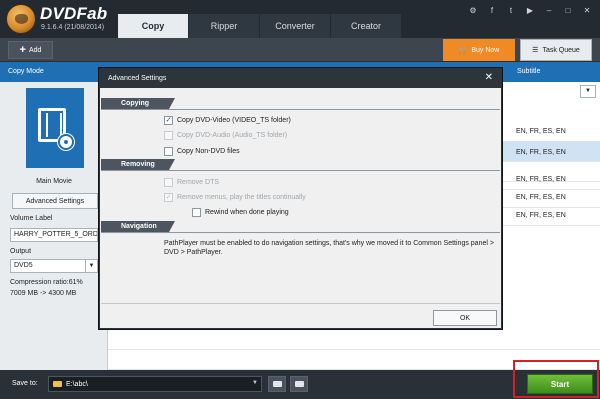  I want to click on compression-ratio: Compression ratio:61%, so click(46, 282).